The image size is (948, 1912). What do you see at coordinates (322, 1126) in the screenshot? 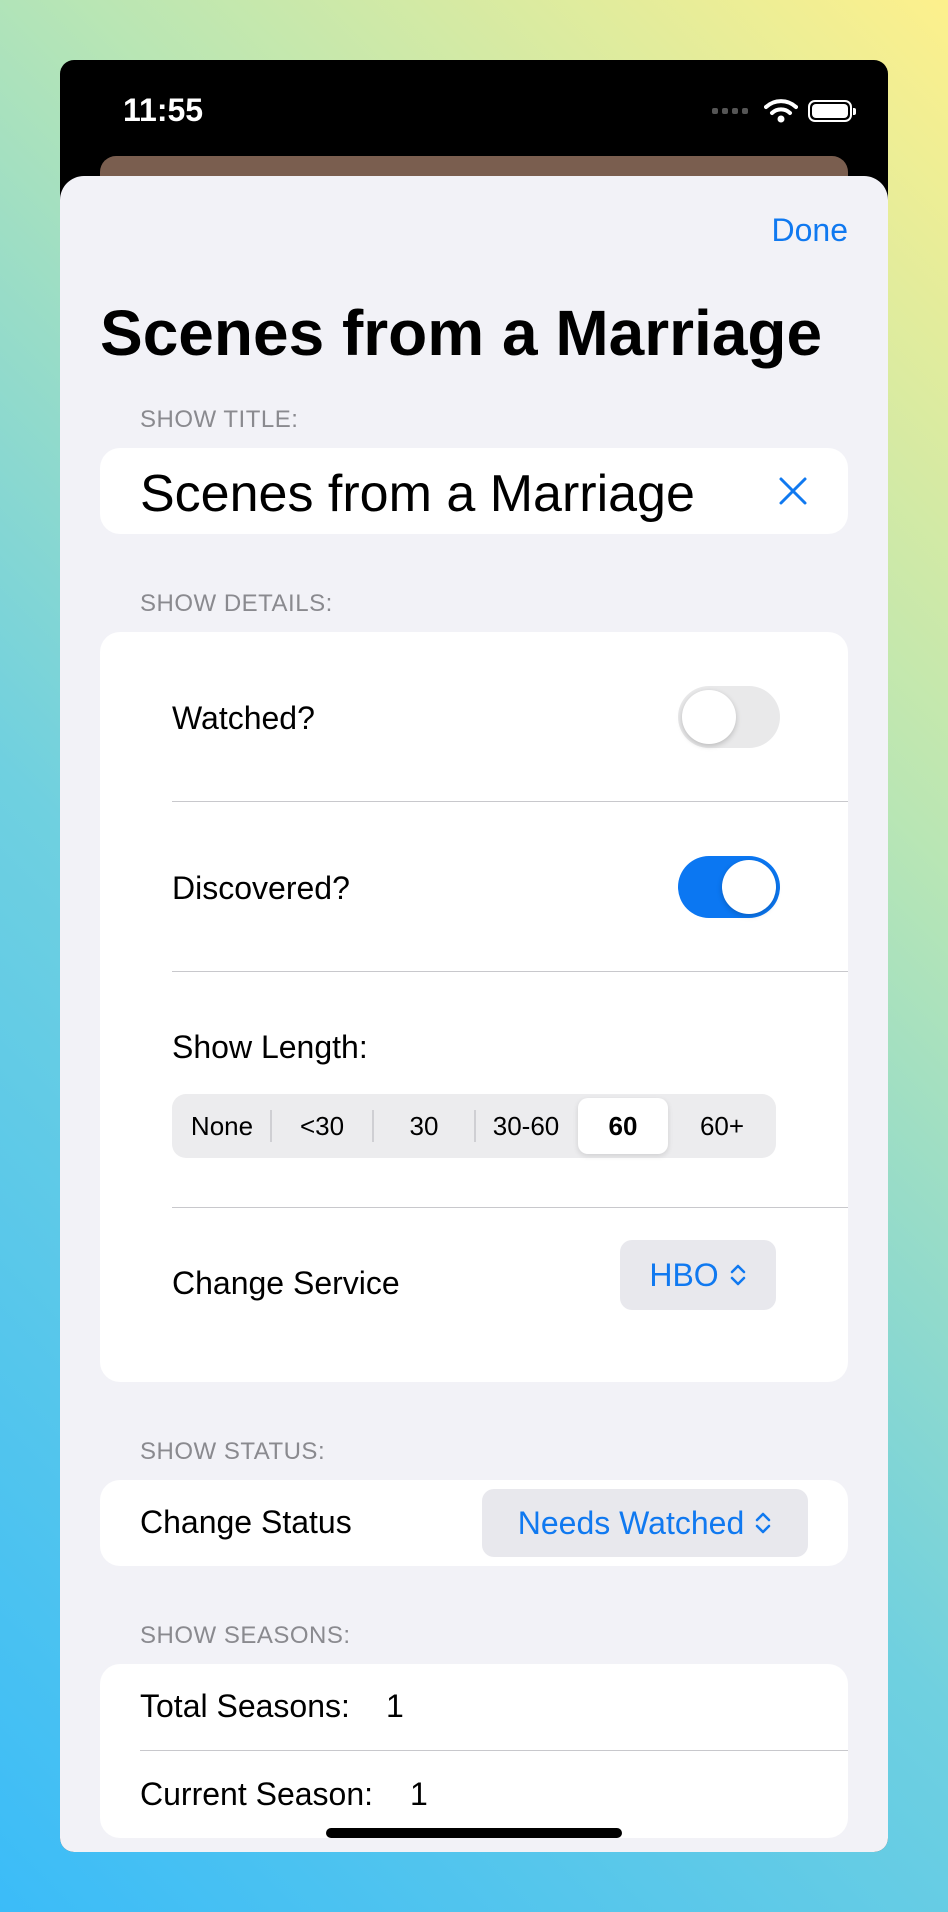
I see `segment-under-30: <30` at bounding box center [322, 1126].